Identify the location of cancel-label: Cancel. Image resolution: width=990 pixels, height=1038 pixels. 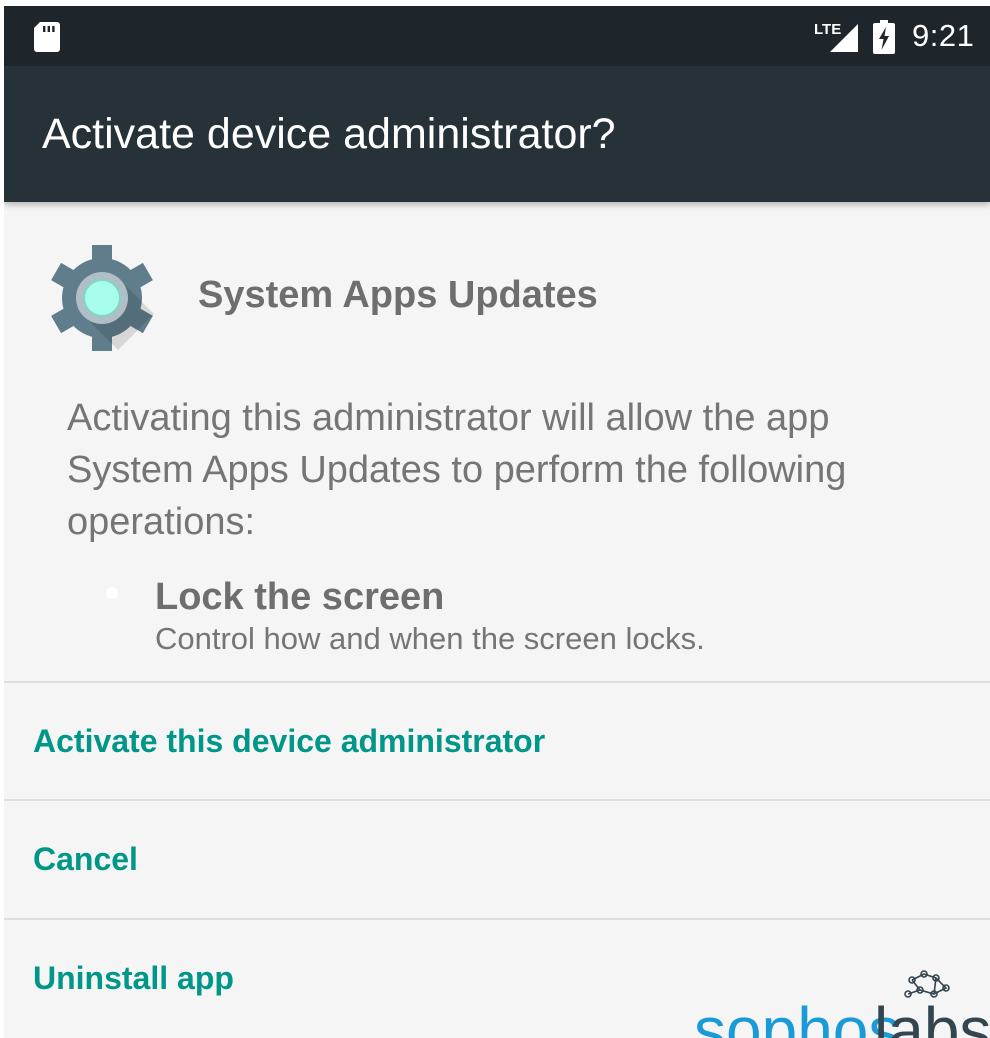
(85, 859).